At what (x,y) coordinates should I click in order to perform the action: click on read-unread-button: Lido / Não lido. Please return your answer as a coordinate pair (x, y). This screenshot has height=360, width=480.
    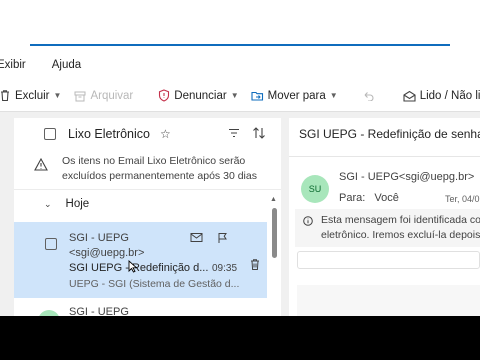
    Looking at the image, I should click on (441, 95).